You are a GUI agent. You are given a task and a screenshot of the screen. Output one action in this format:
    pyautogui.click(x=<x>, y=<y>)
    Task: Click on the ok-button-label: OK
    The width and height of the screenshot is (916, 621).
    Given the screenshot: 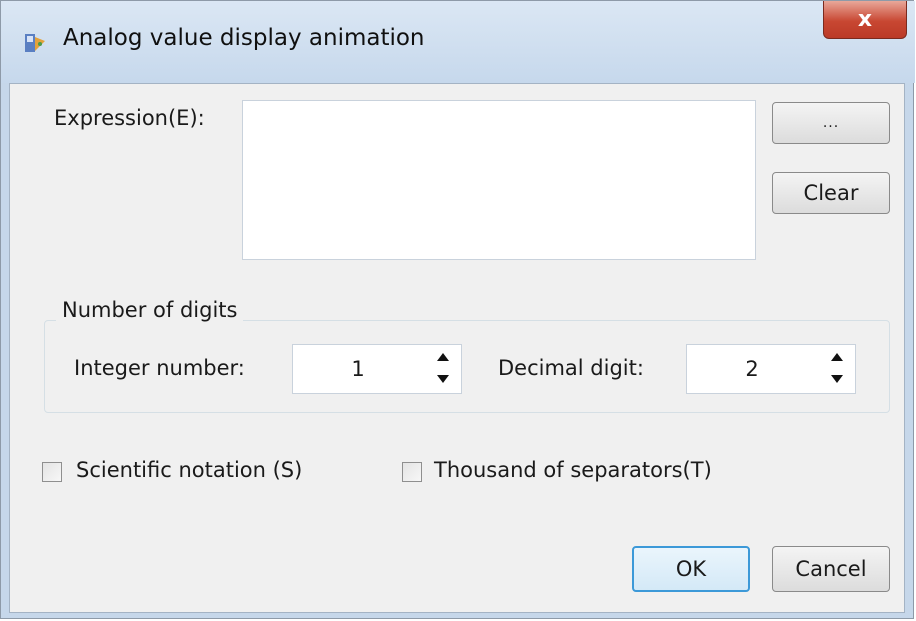 What is the action you would take?
    pyautogui.click(x=691, y=569)
    